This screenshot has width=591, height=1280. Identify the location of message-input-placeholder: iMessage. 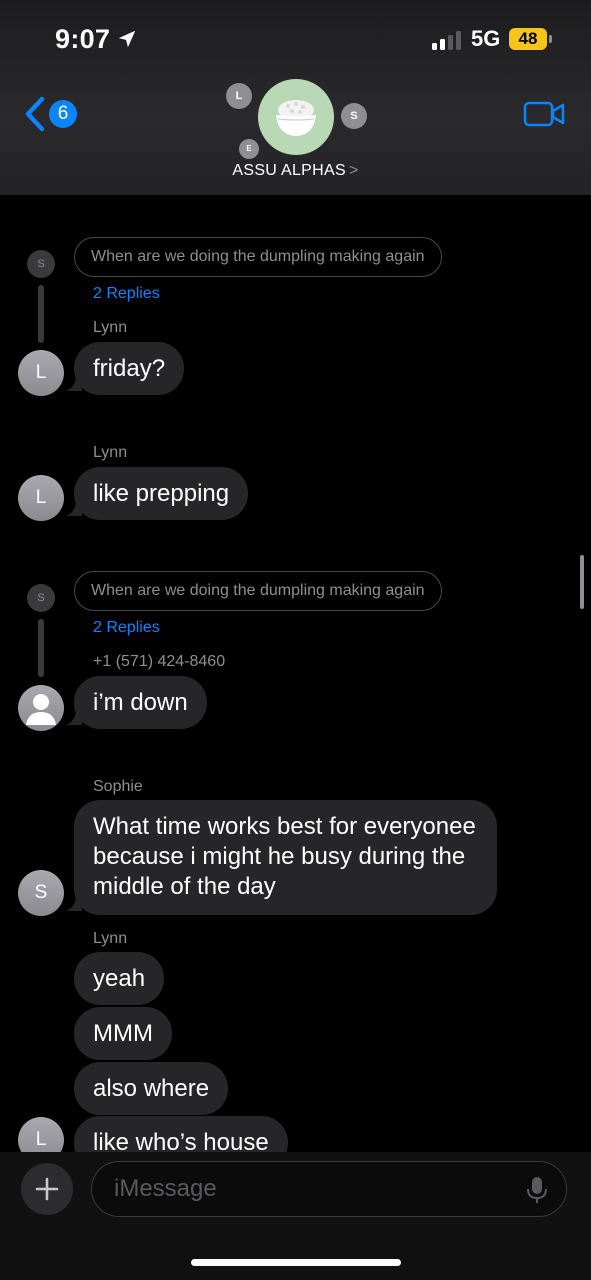
(165, 1188).